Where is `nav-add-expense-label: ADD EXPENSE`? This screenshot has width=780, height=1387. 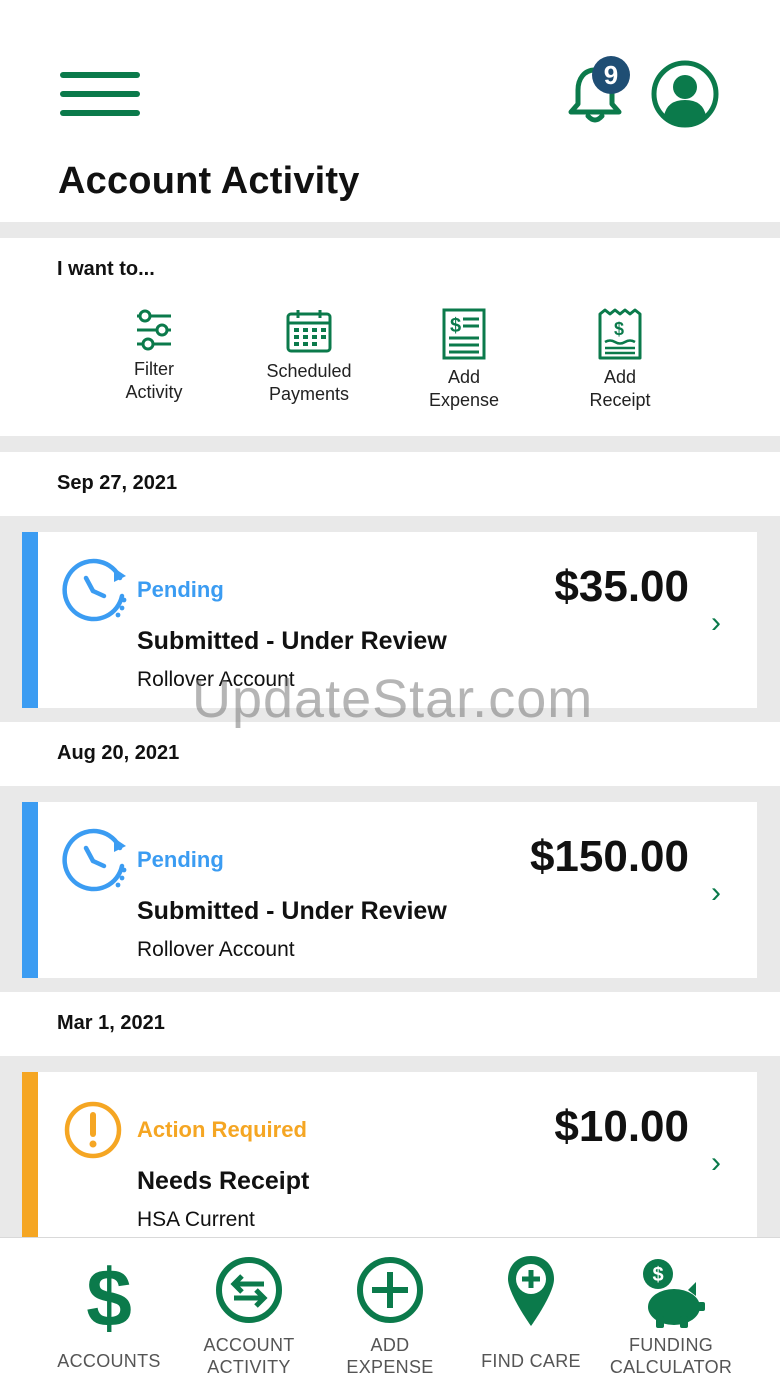
nav-add-expense-label: ADD EXPENSE is located at coordinates (390, 1356).